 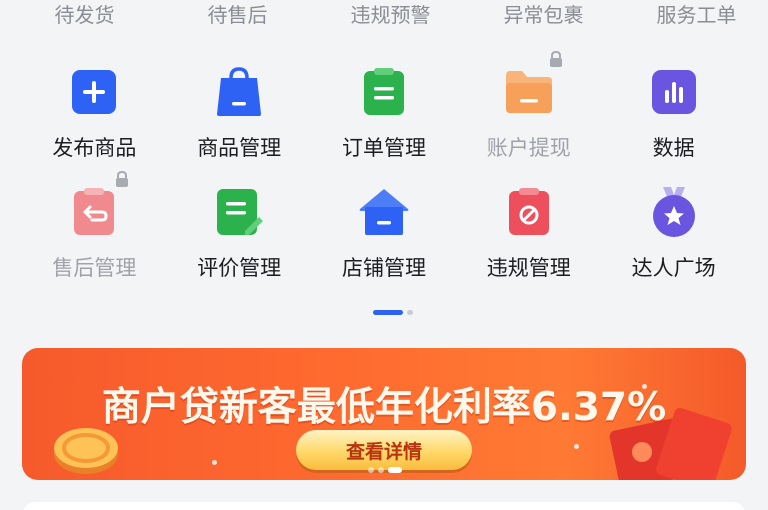 What do you see at coordinates (528, 268) in the screenshot?
I see `shortcut-label: 违规管理` at bounding box center [528, 268].